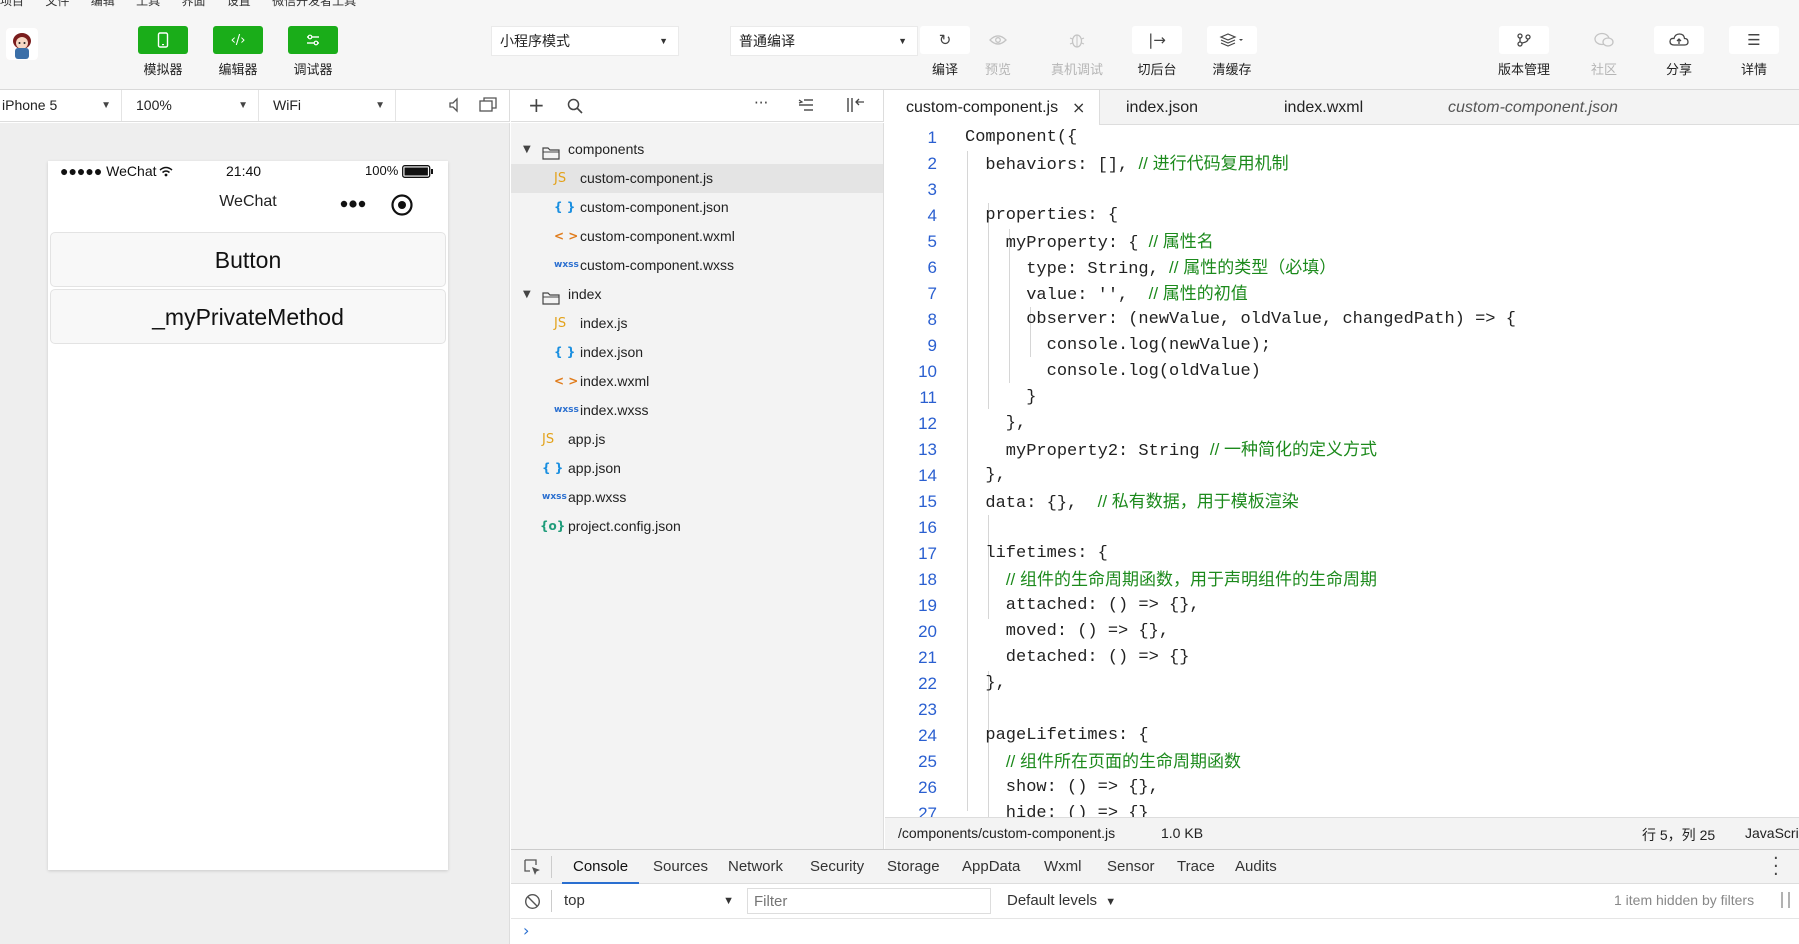  I want to click on code-line: 10 console.log(oldValue), so click(1342, 372).